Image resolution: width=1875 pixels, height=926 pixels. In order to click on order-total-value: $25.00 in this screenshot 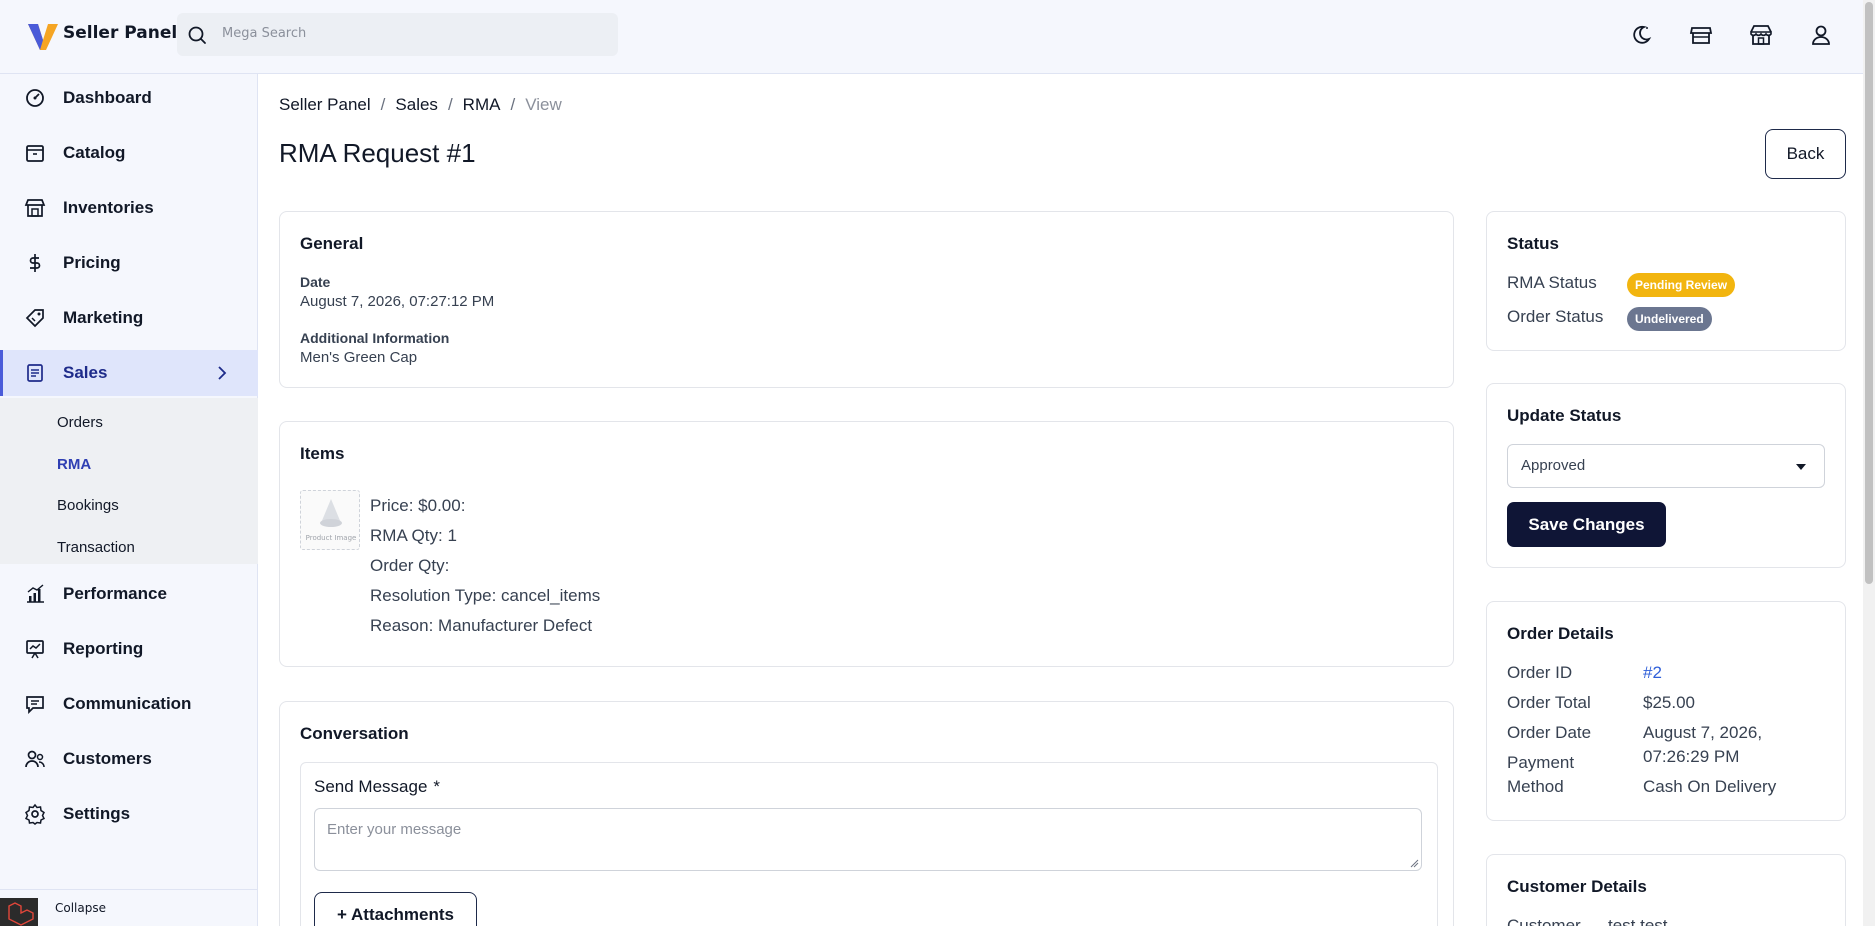, I will do `click(1669, 702)`.